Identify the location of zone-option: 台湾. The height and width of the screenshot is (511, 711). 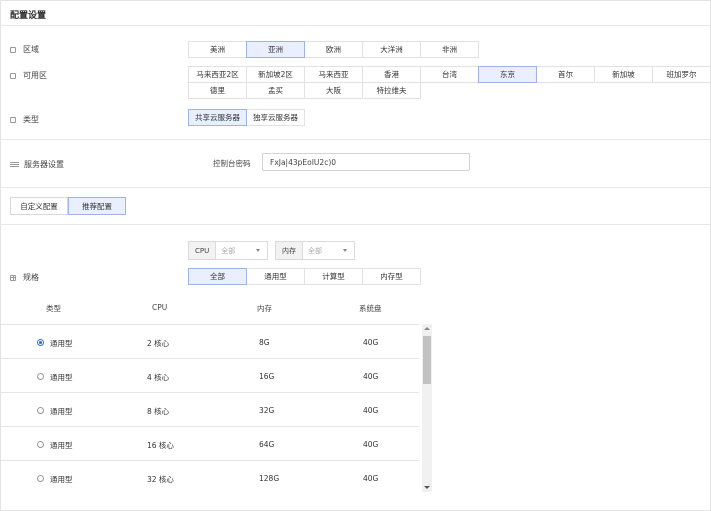
(449, 74).